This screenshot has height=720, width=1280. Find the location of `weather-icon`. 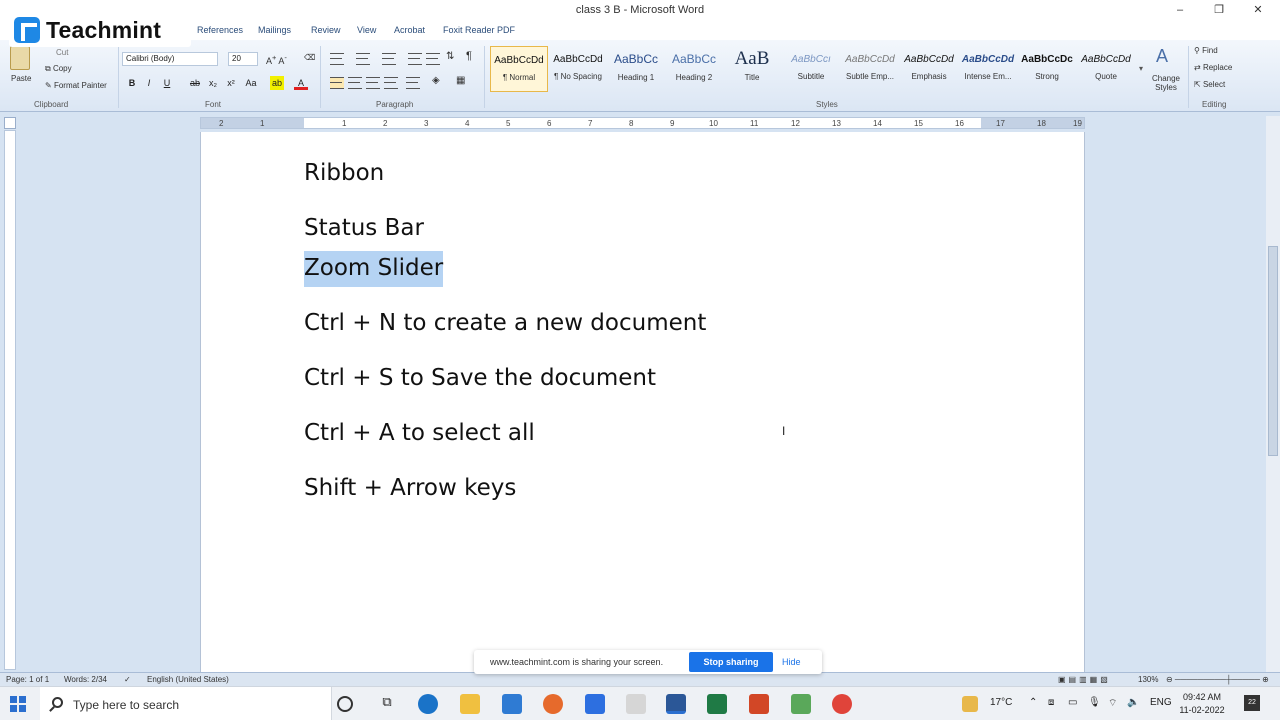

weather-icon is located at coordinates (970, 704).